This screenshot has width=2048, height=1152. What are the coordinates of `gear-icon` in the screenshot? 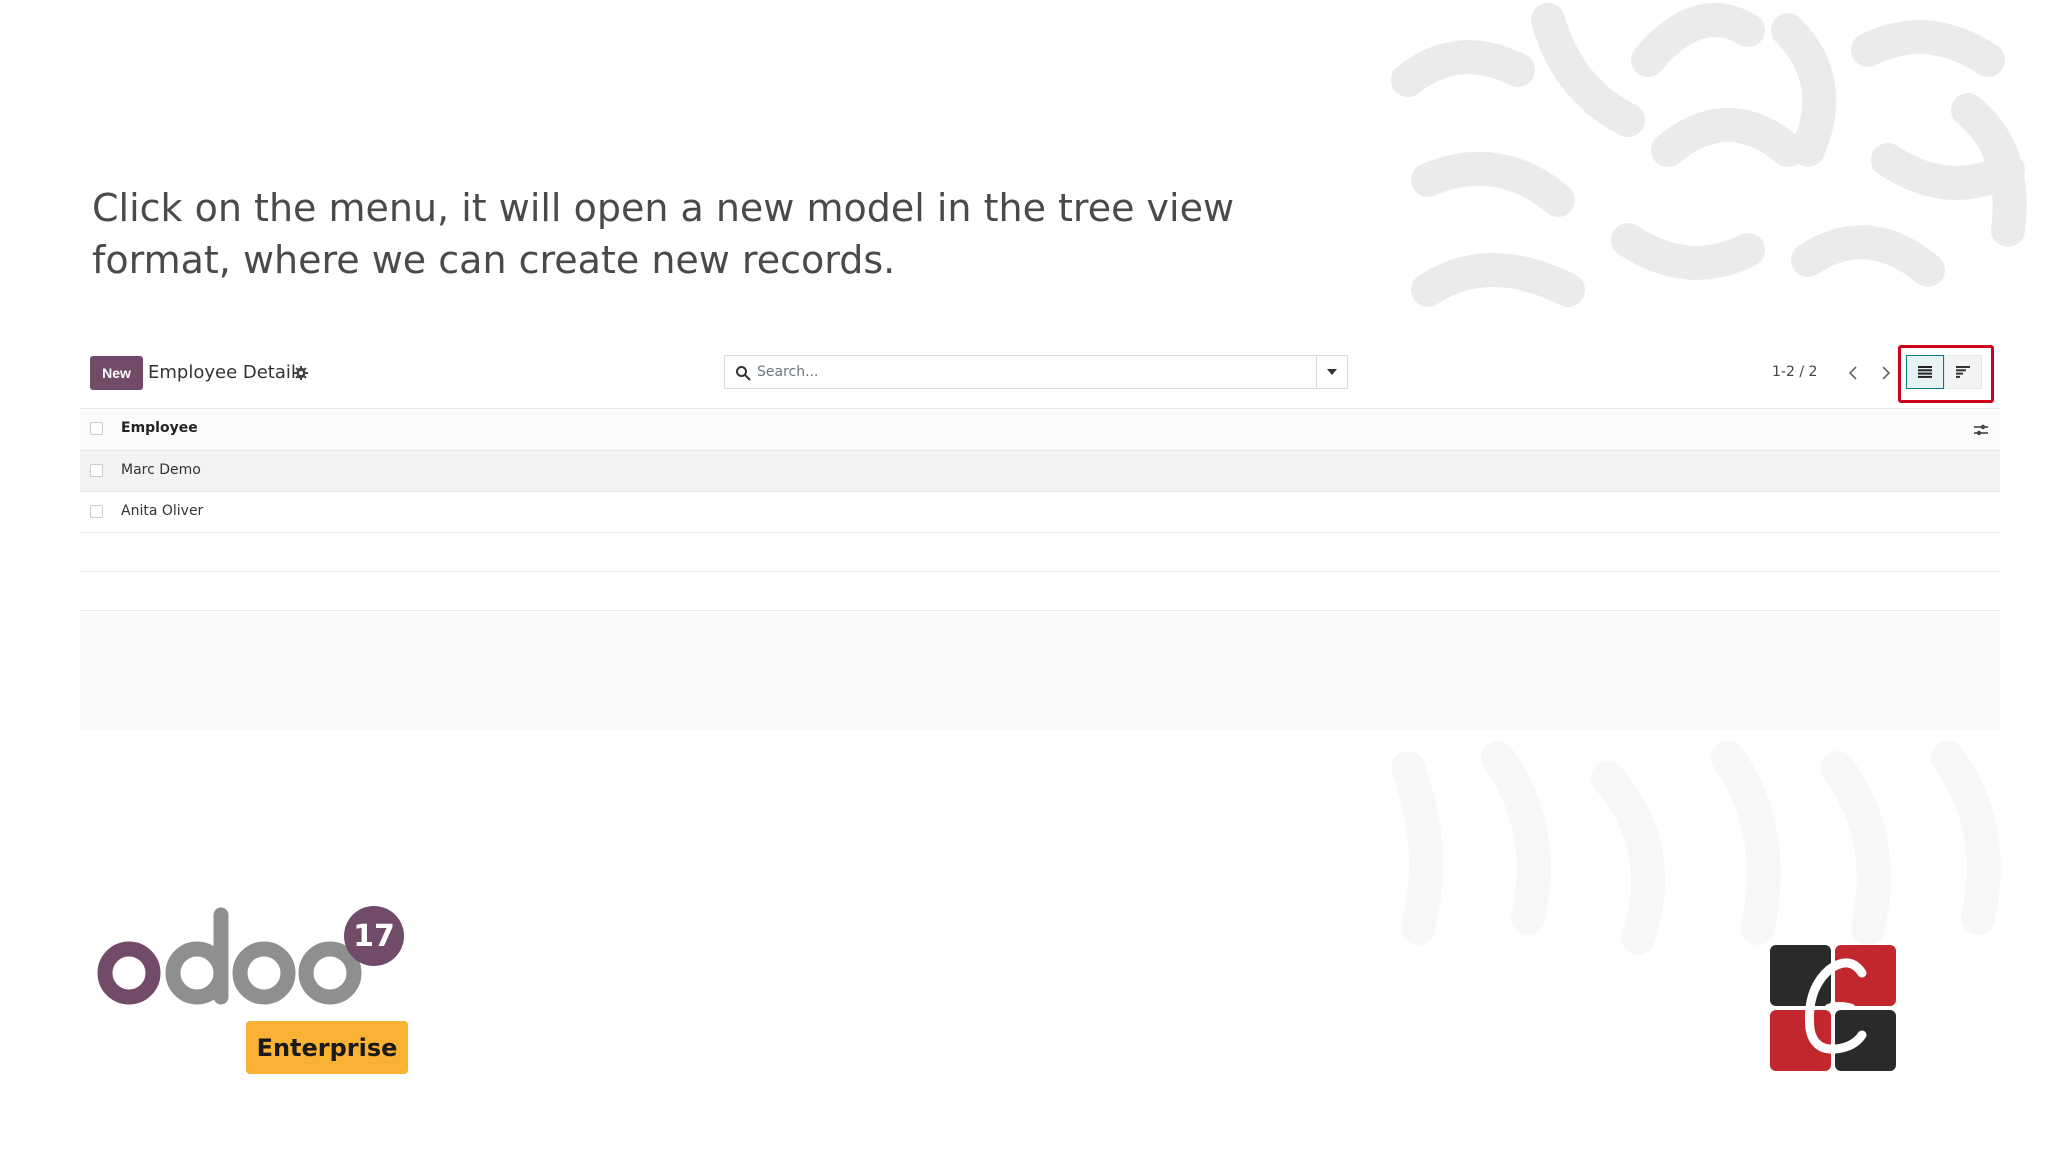 It's located at (301, 373).